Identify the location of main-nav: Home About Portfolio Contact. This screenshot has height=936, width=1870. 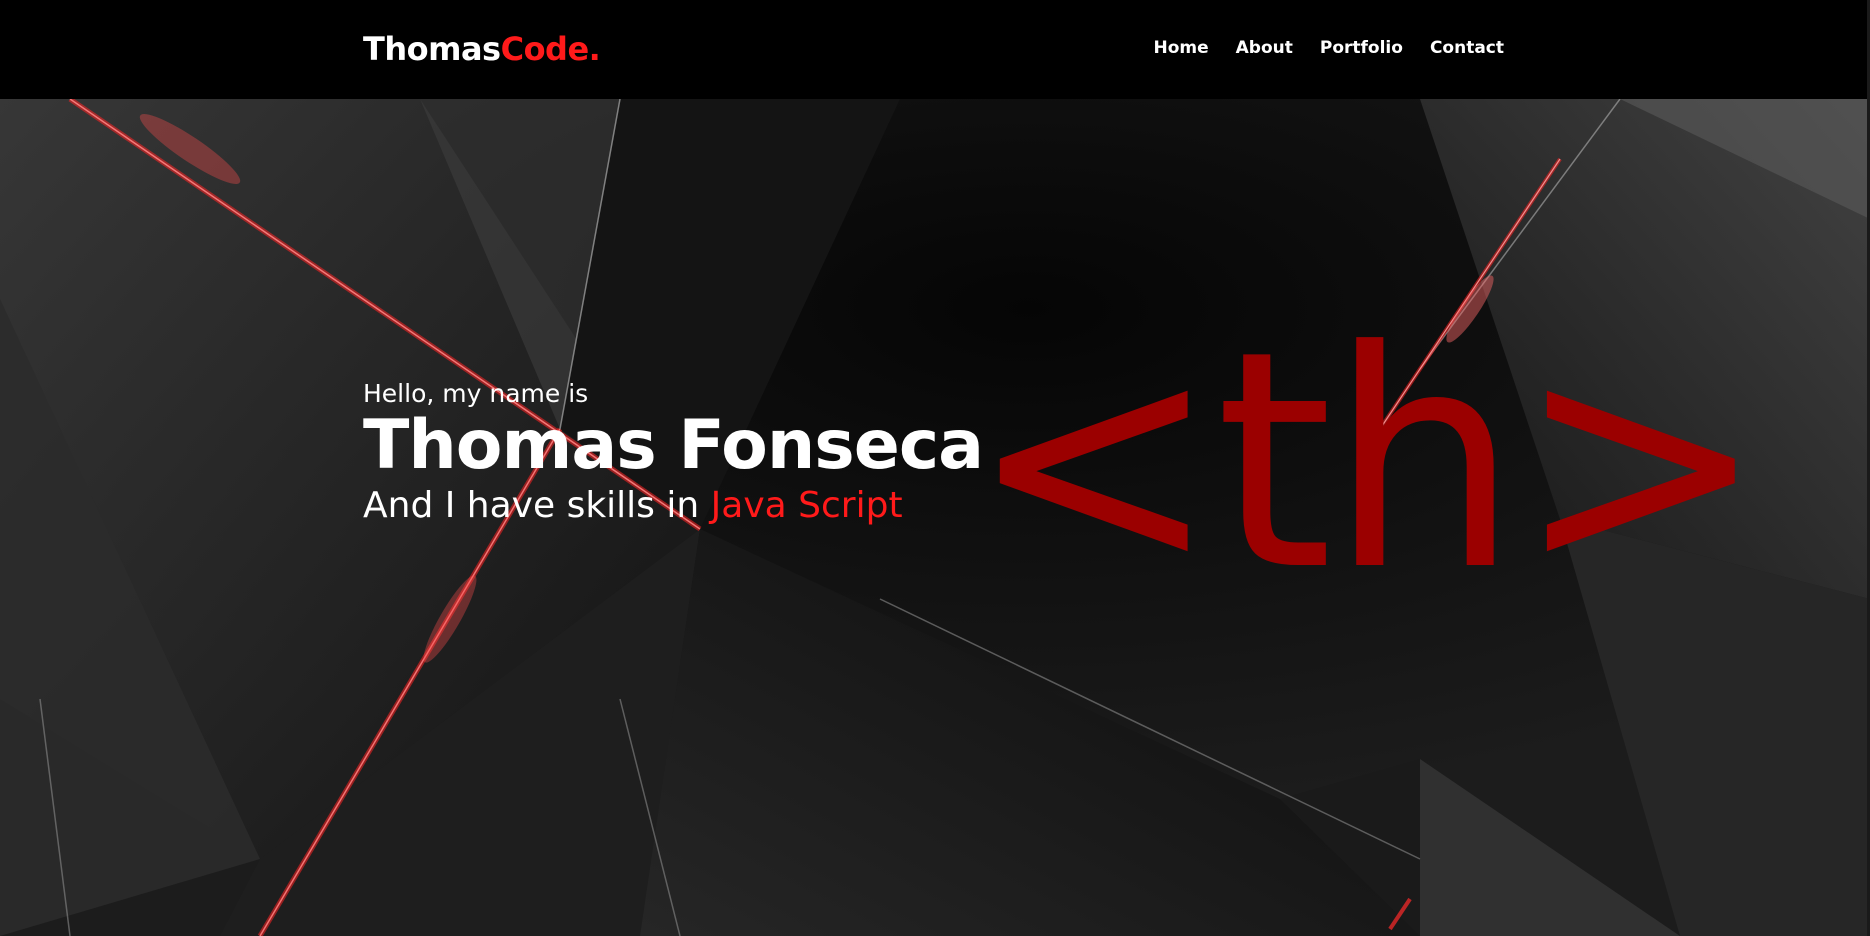
(1328, 48).